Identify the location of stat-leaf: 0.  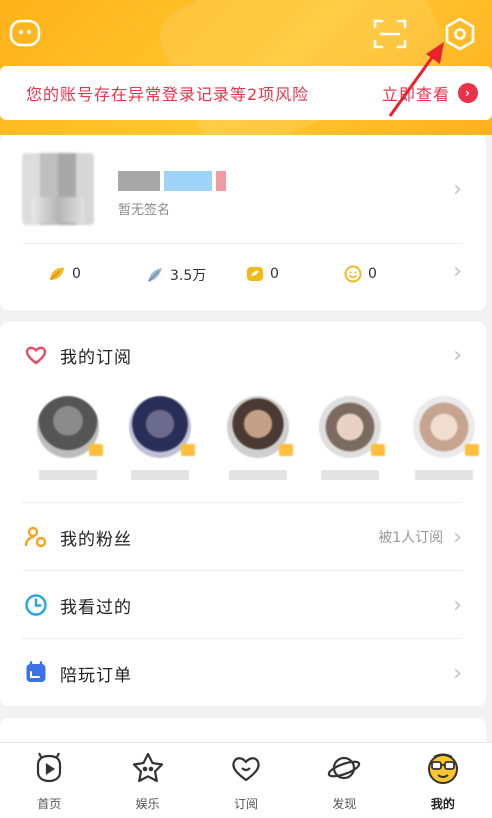
(64, 274).